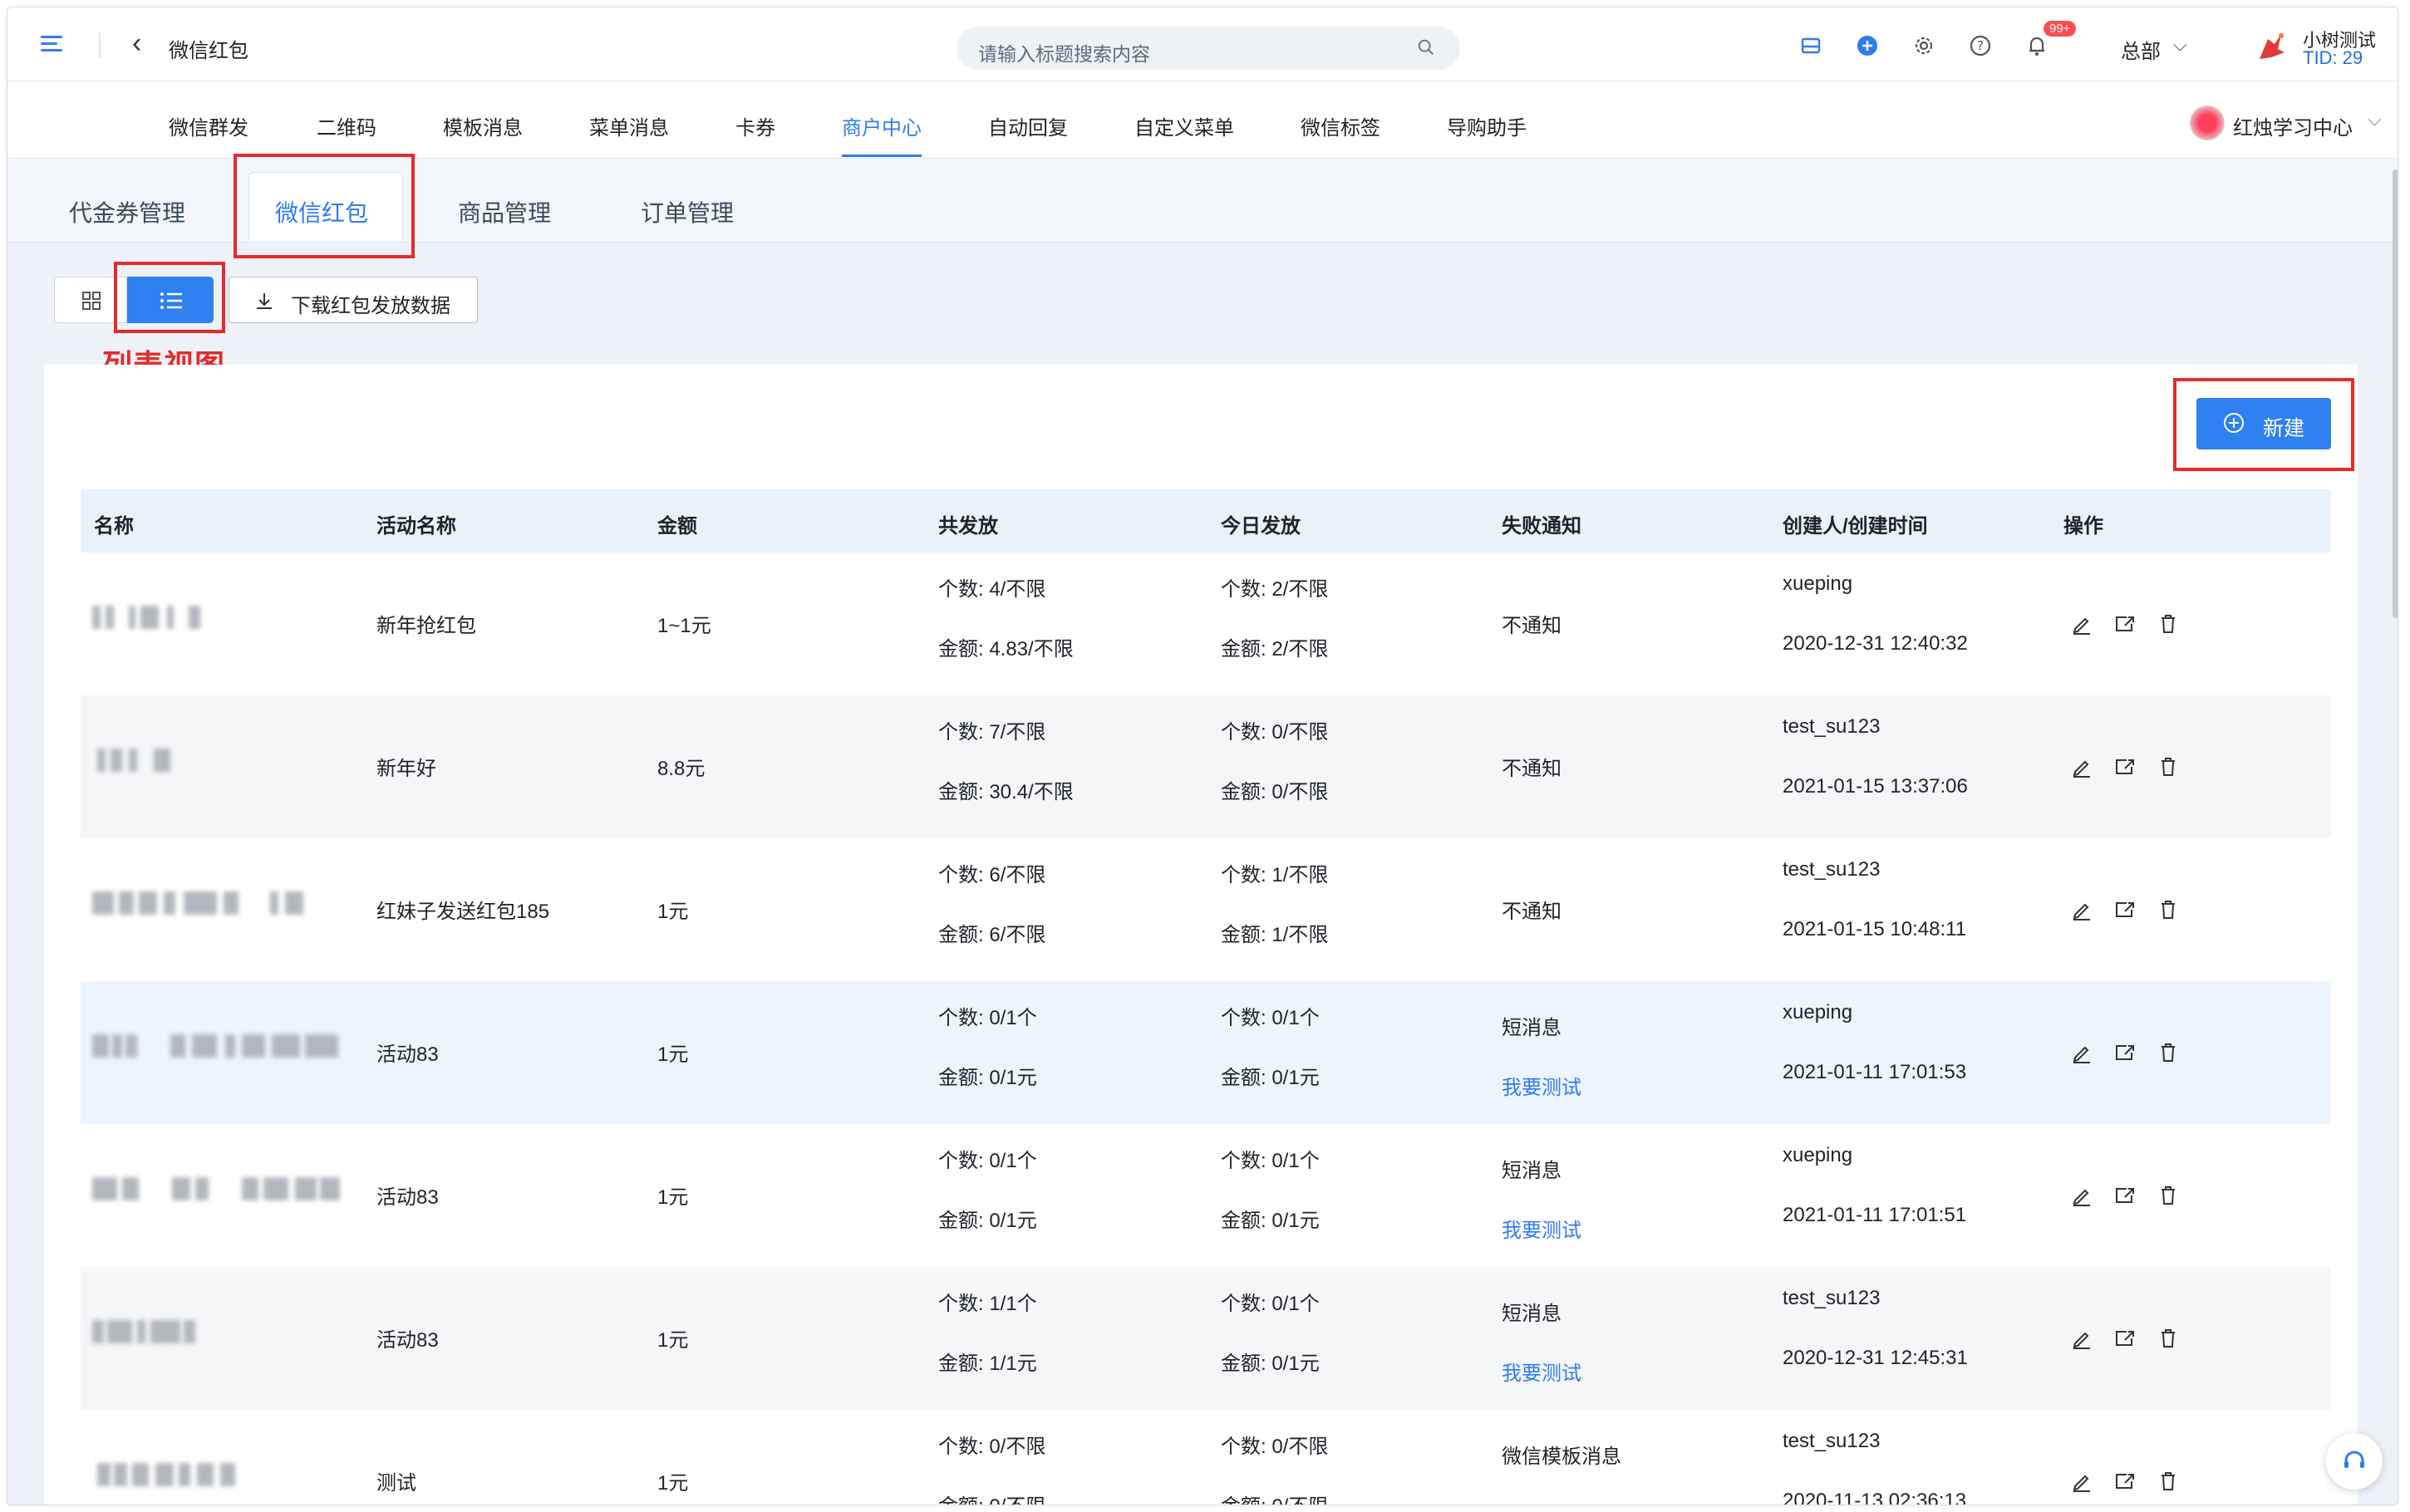  Describe the element at coordinates (1875, 1358) in the screenshot. I see `created-time-cell: 2020-12-31 12:45:31` at that location.